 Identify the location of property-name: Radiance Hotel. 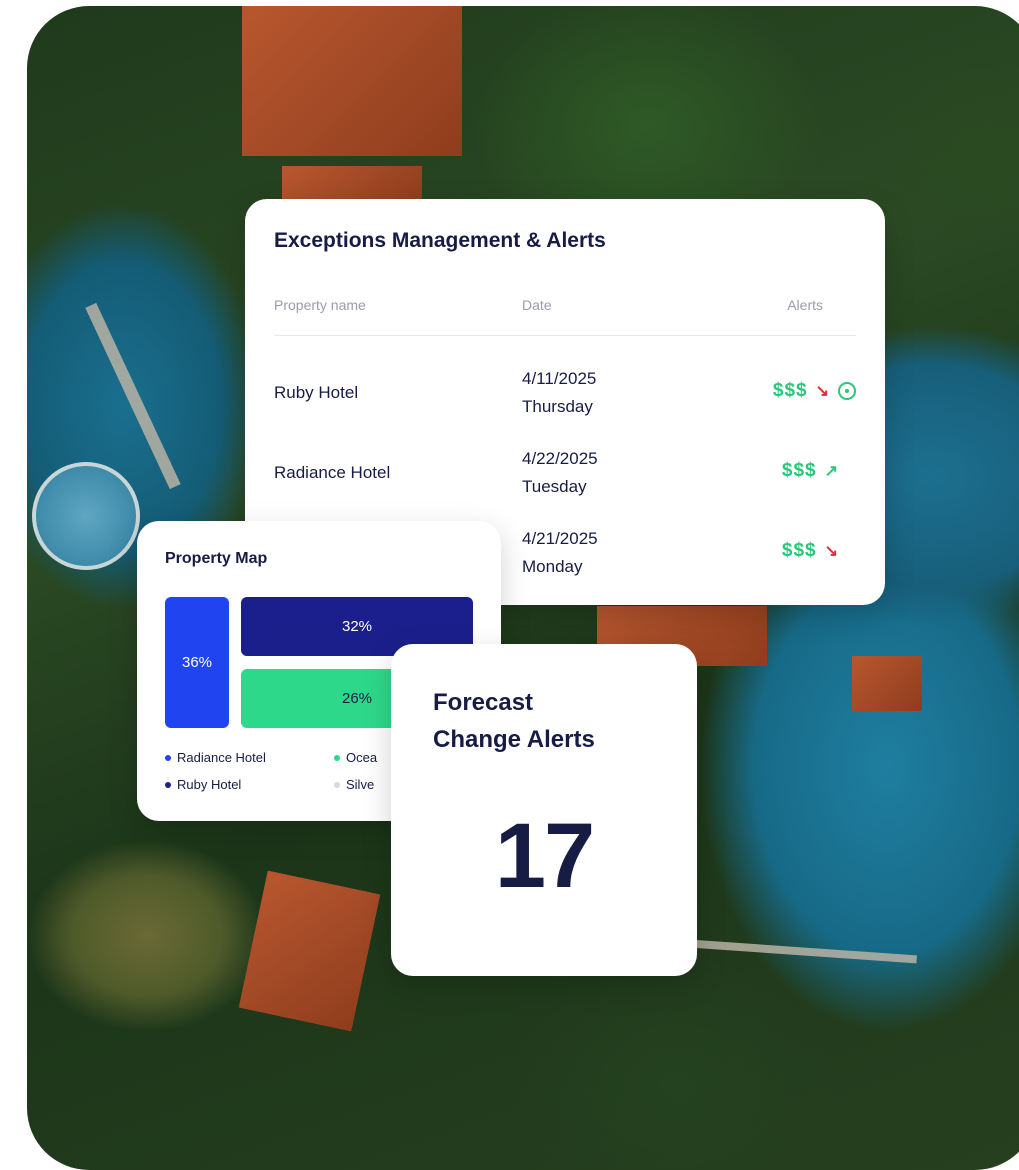
(332, 472).